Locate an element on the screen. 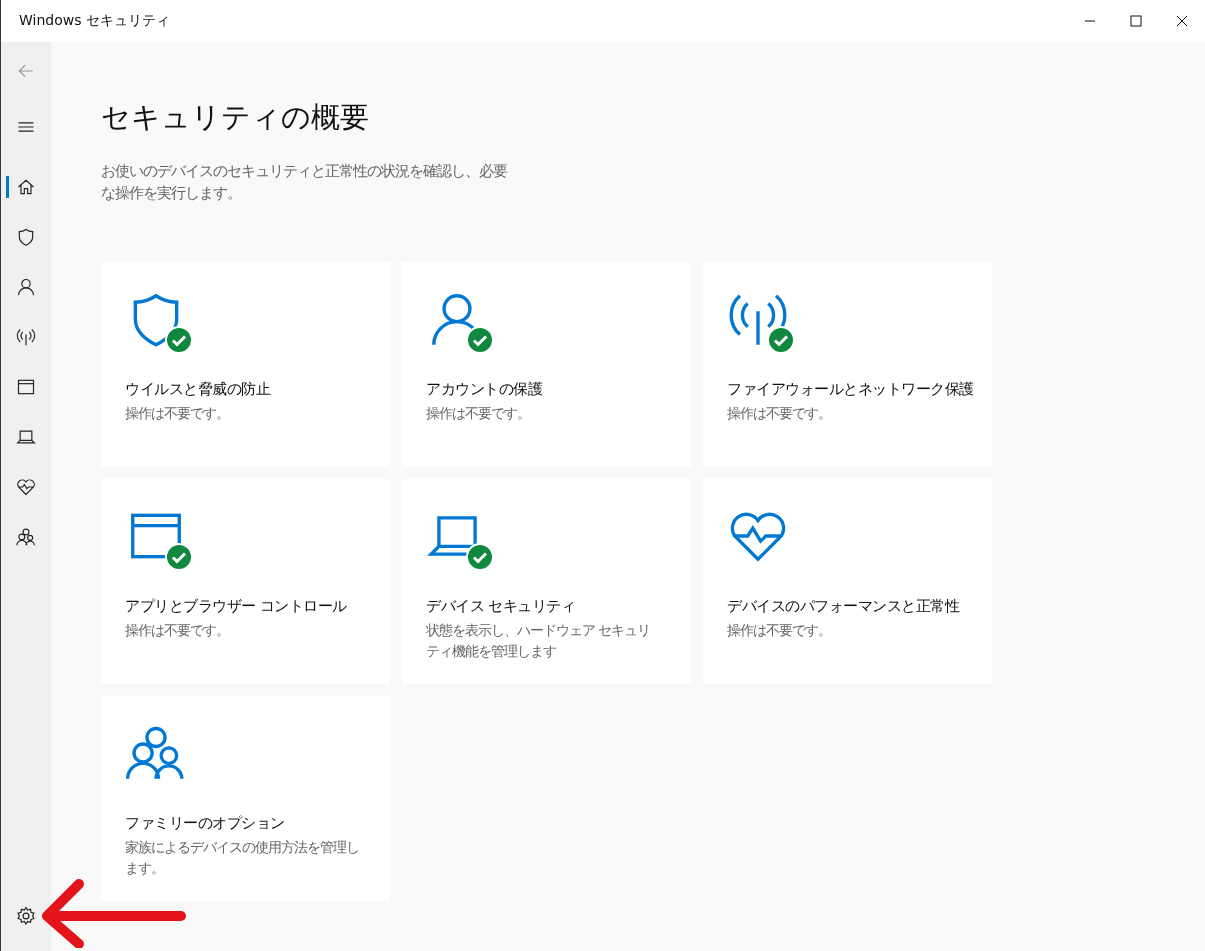  card-title: ファイアウォールとネットワーク保護 is located at coordinates (851, 389).